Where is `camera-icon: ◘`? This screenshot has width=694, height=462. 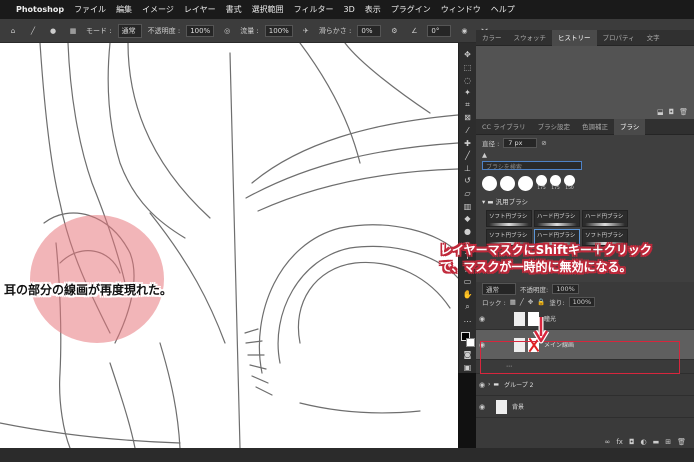 camera-icon: ◘ is located at coordinates (672, 112).